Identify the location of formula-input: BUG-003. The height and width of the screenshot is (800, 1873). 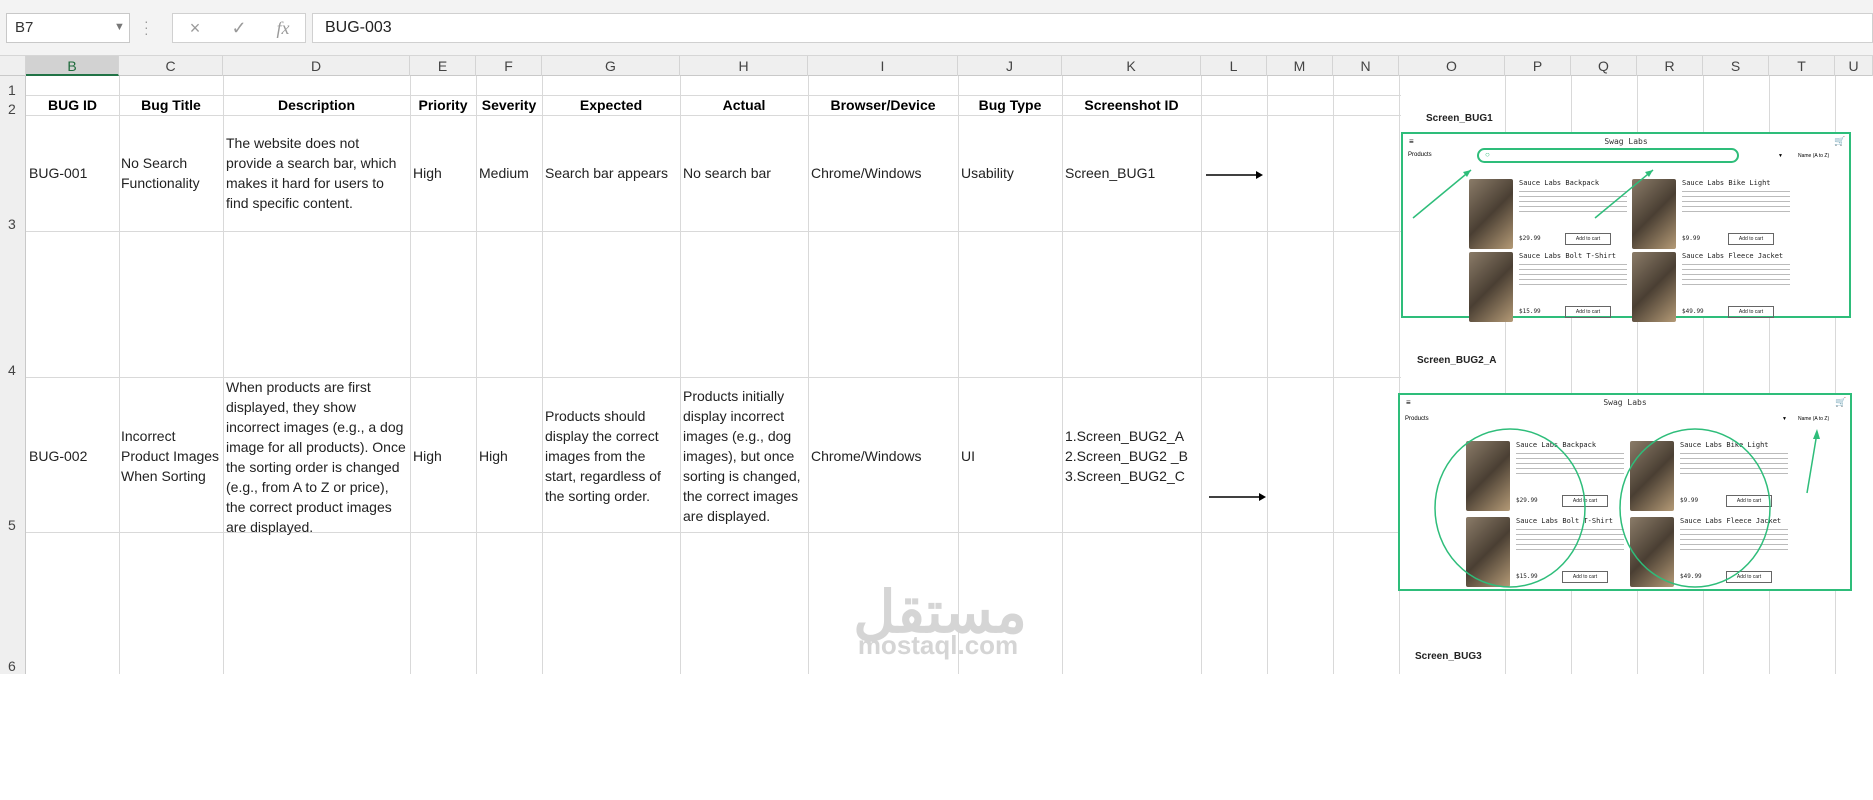
(1092, 28).